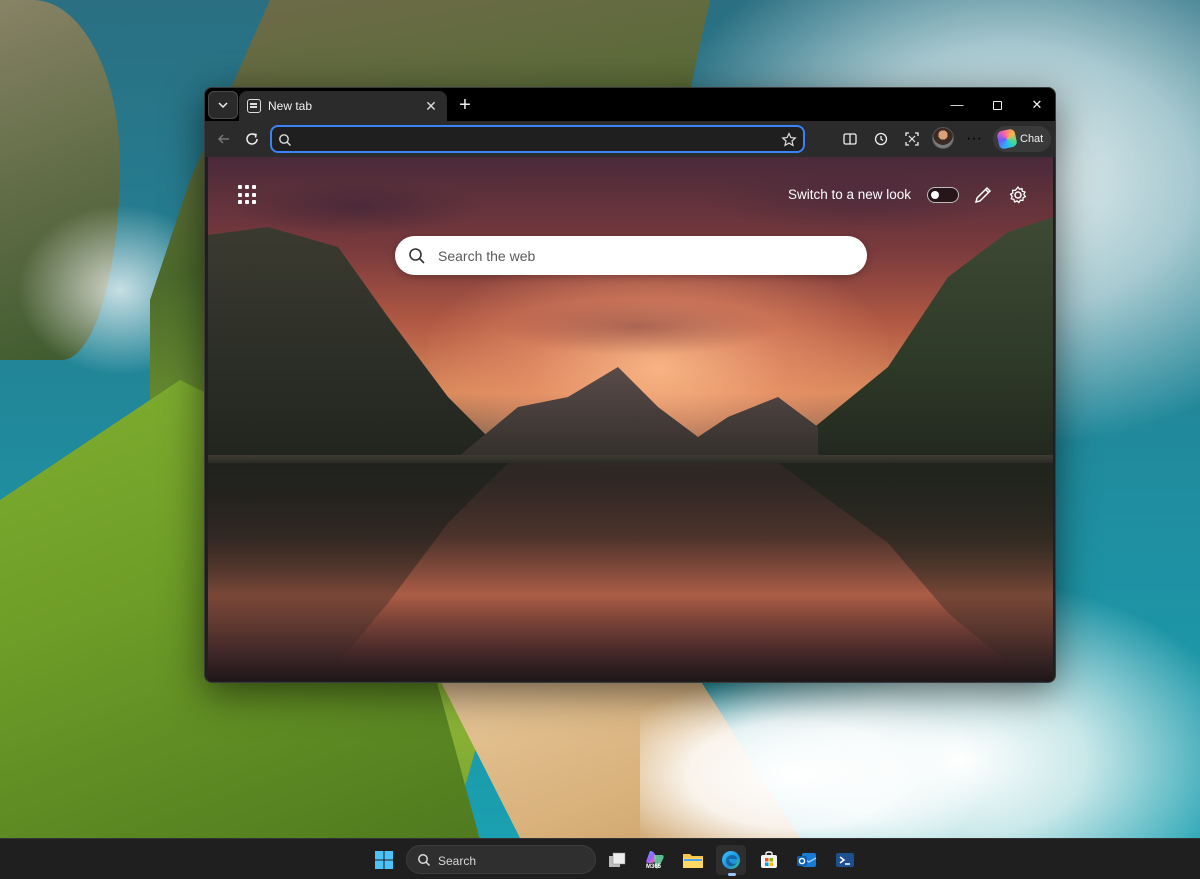 The height and width of the screenshot is (879, 1200). Describe the element at coordinates (810, 759) in the screenshot. I see `wallpaper-foam` at that location.